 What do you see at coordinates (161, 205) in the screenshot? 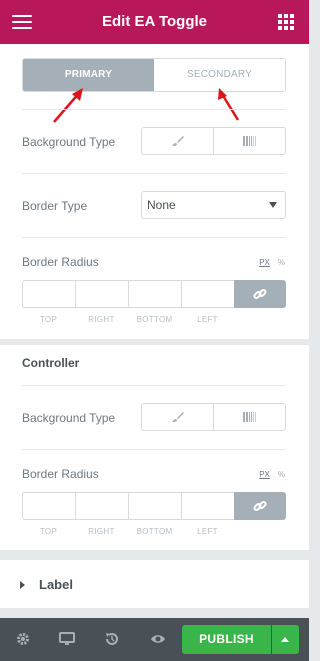
I see `border-type-value: None` at bounding box center [161, 205].